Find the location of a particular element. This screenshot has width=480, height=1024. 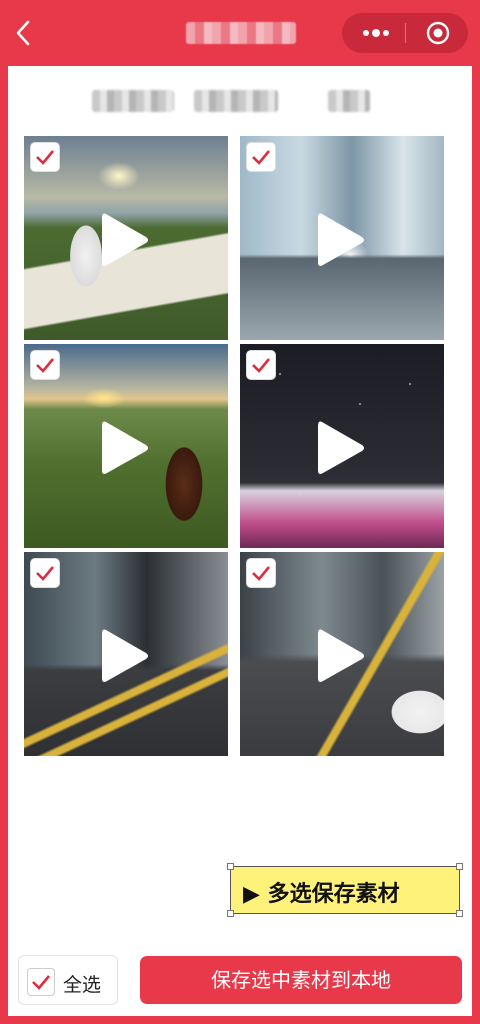

back-button is located at coordinates (28, 33).